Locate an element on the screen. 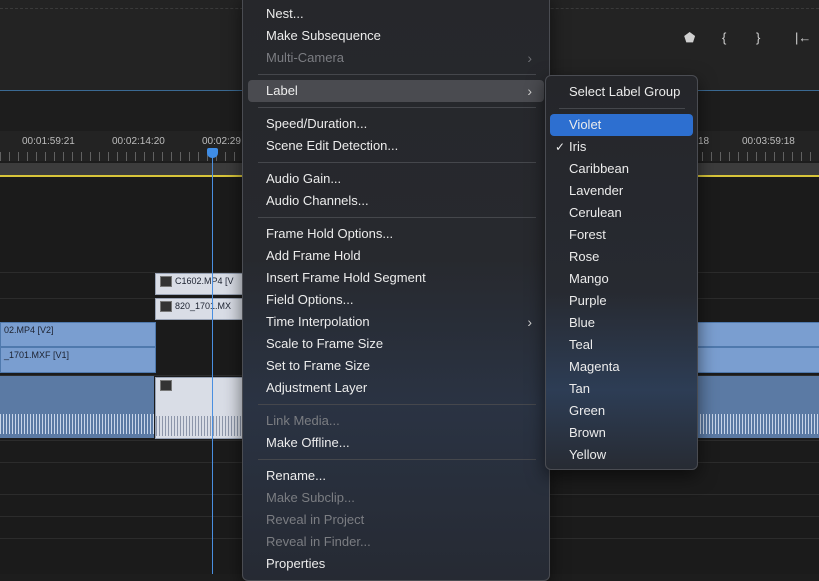  menu-item-label: Multi-Camera is located at coordinates (305, 57).